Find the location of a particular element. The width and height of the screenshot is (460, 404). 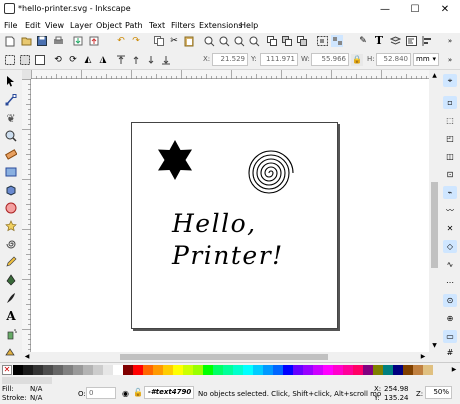

zoom-page-icon is located at coordinates (239, 41).